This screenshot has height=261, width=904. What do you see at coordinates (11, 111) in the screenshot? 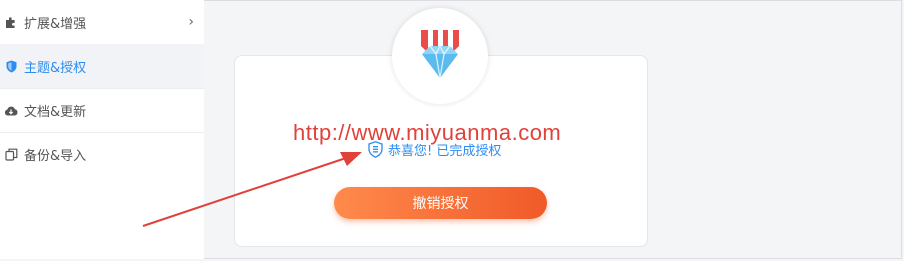
I see `cloud-download-icon` at bounding box center [11, 111].